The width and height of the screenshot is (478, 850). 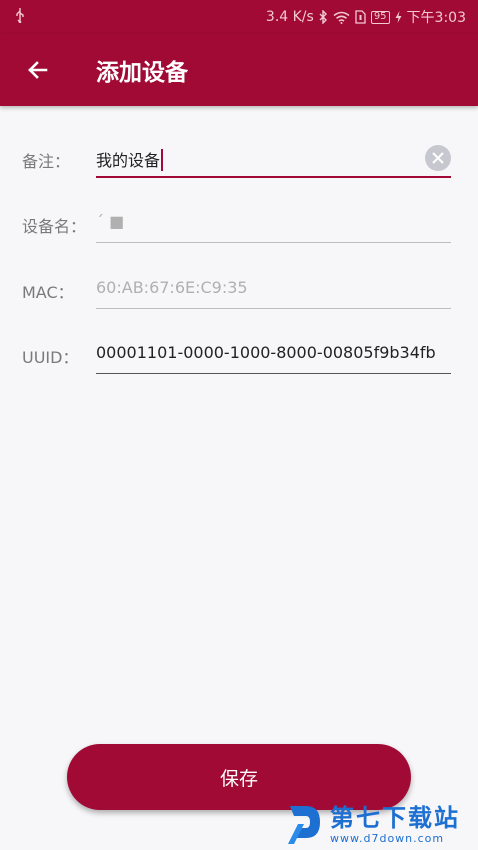 What do you see at coordinates (20, 17) in the screenshot?
I see `usb-icon` at bounding box center [20, 17].